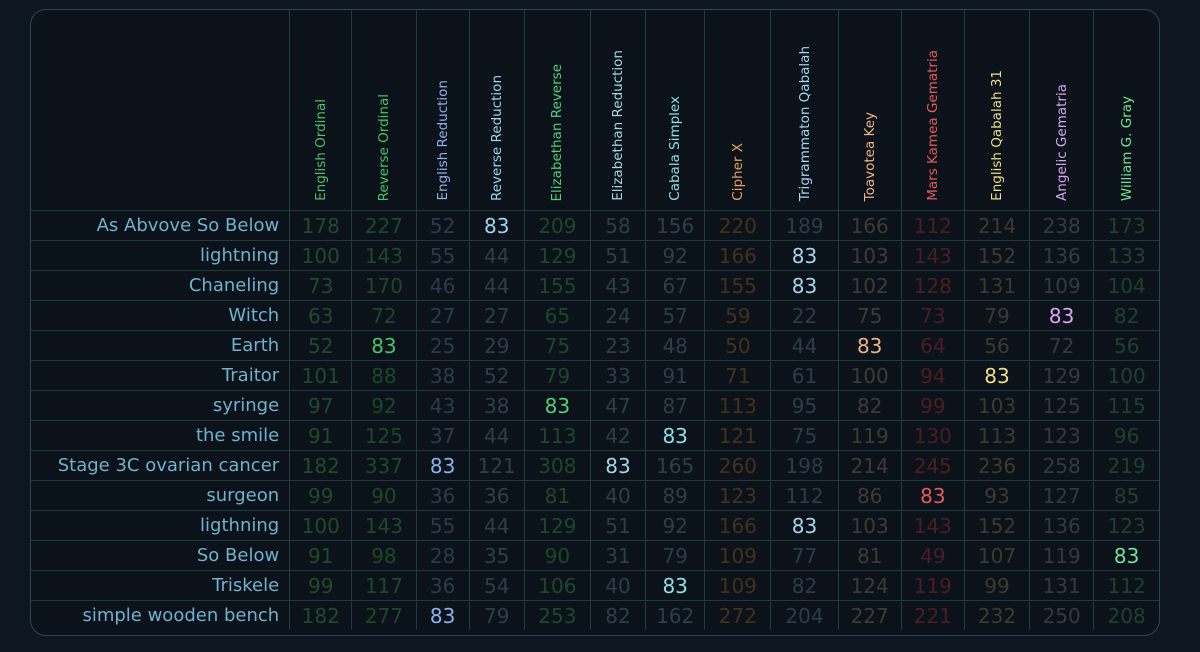 Image resolution: width=1200 pixels, height=652 pixels. I want to click on value-cell: 87, so click(675, 405).